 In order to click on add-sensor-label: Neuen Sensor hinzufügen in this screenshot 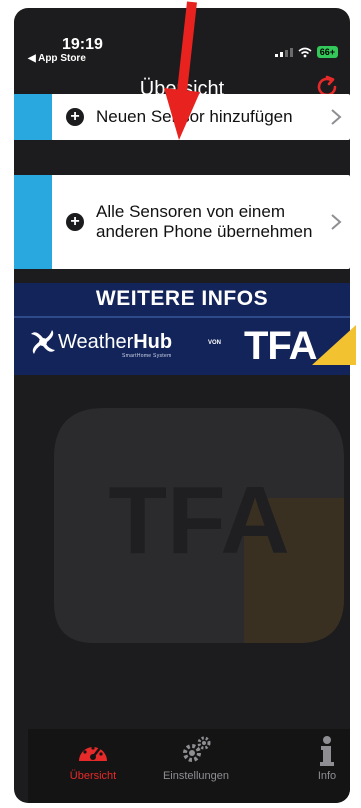, I will do `click(194, 116)`.